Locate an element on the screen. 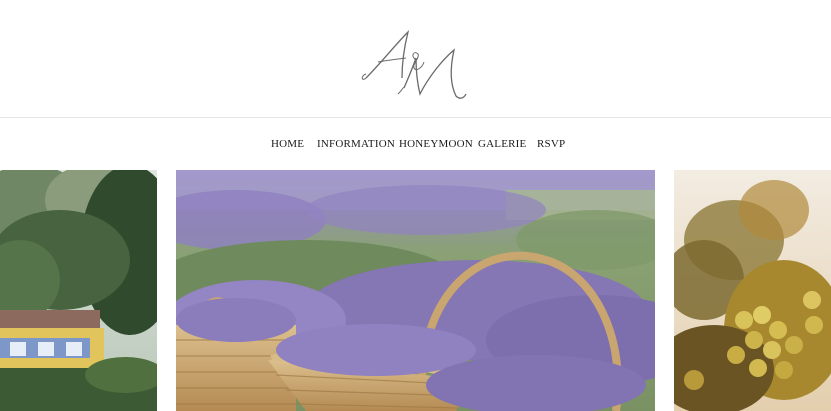 The width and height of the screenshot is (831, 411). slide-garden-villa is located at coordinates (78, 290).